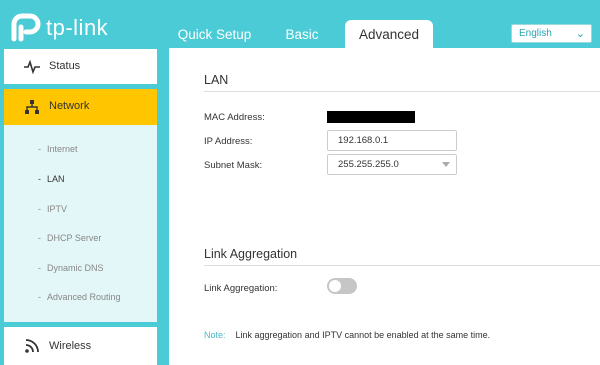  Describe the element at coordinates (234, 117) in the screenshot. I see `mac-address-label: MAC Address:` at that location.